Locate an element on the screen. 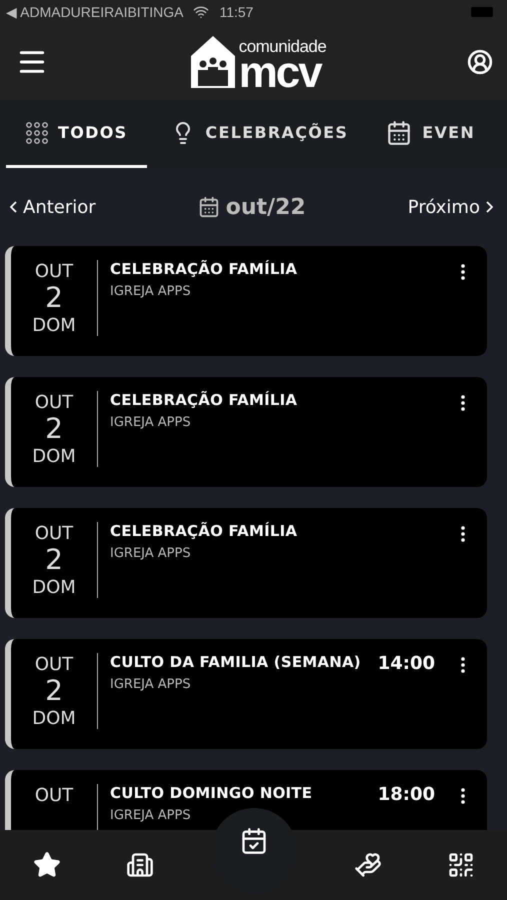  category-tab: EVEN is located at coordinates (431, 134).